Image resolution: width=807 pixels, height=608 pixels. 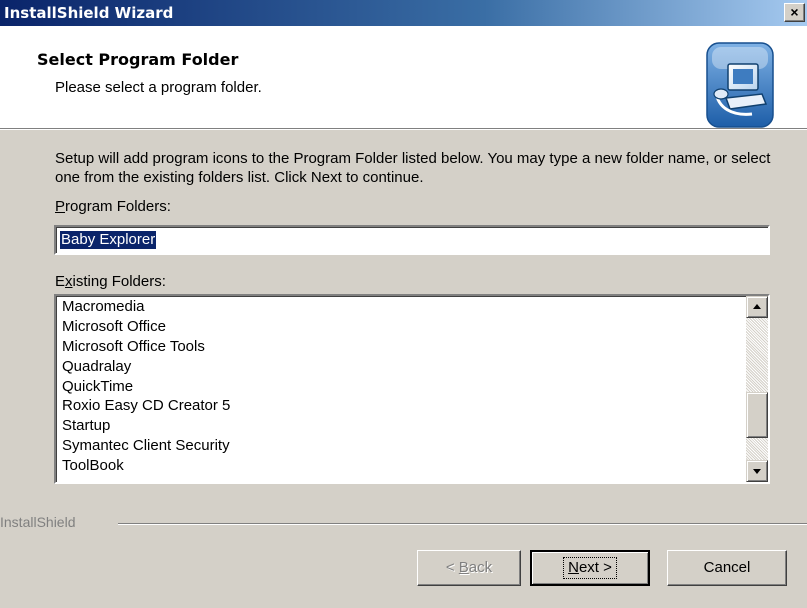 I want to click on arrow-down-icon, so click(x=757, y=471).